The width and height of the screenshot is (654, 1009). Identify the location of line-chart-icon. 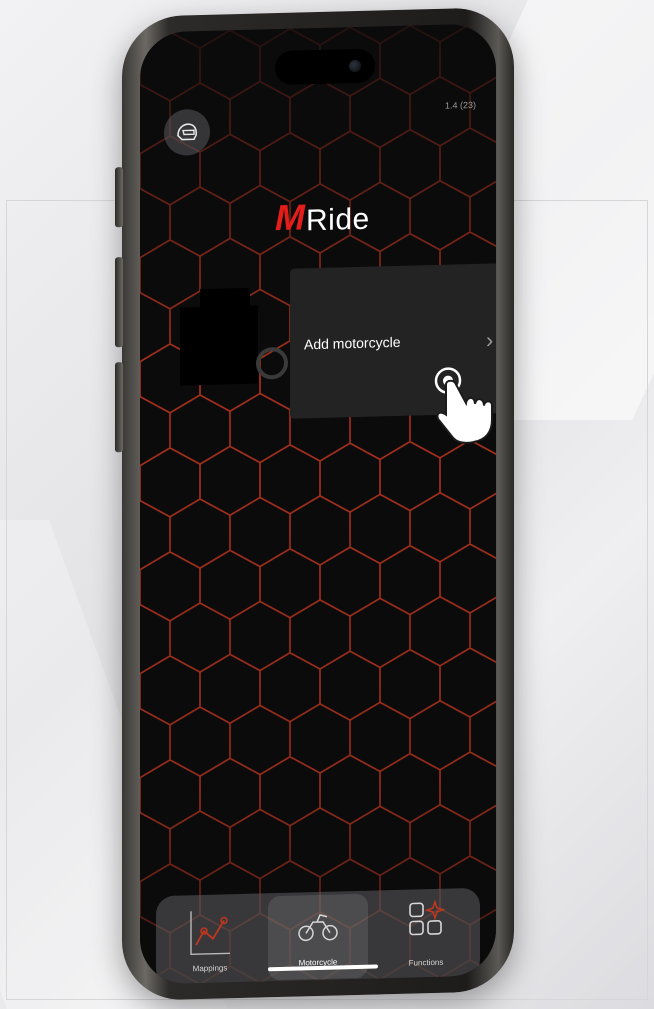
(210, 933).